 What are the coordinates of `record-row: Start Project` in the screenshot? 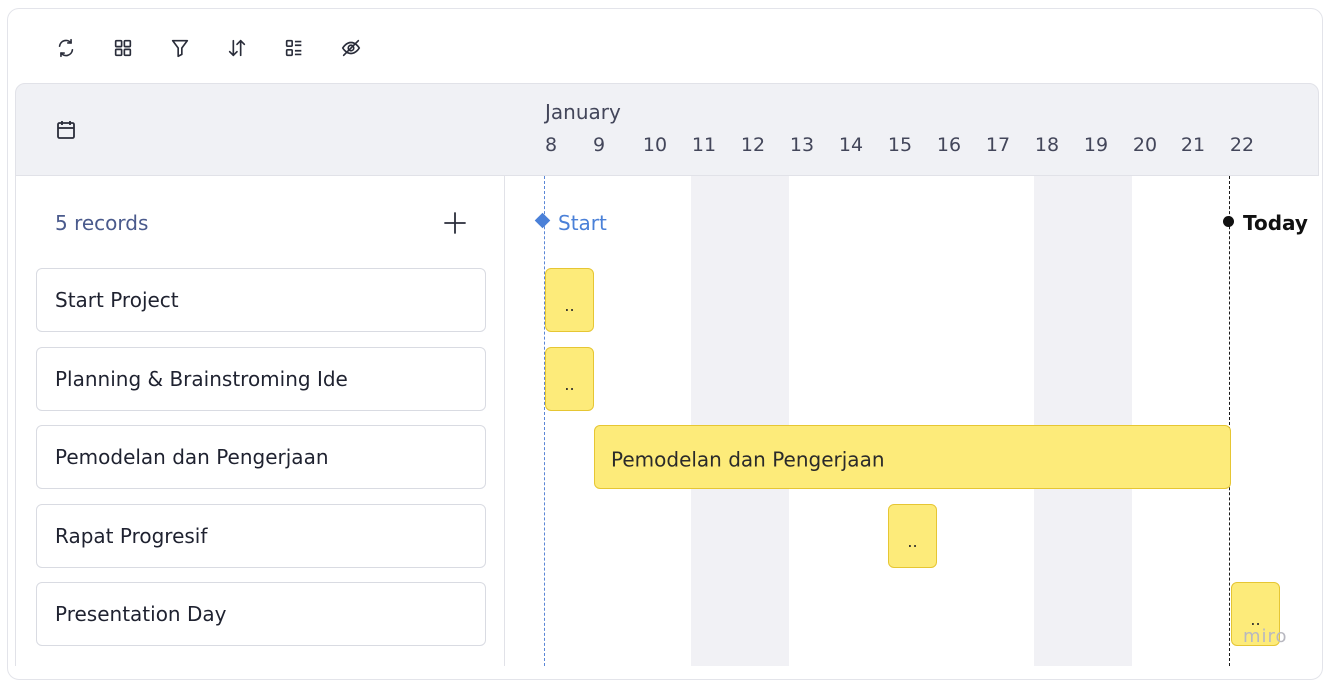 It's located at (261, 300).